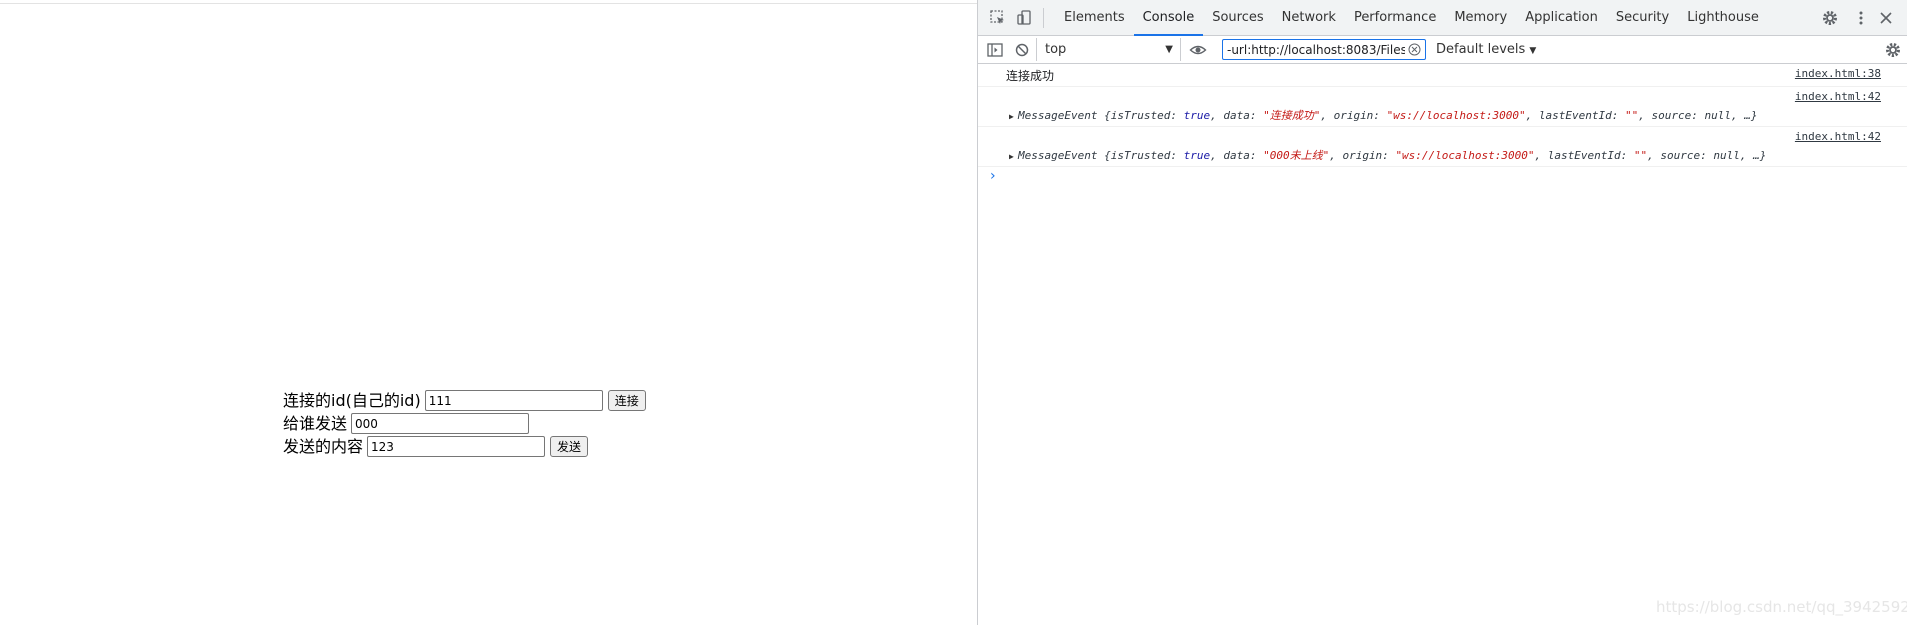  Describe the element at coordinates (1781, 607) in the screenshot. I see `watermark: https://blog.csdn.net/qq_39425927` at that location.